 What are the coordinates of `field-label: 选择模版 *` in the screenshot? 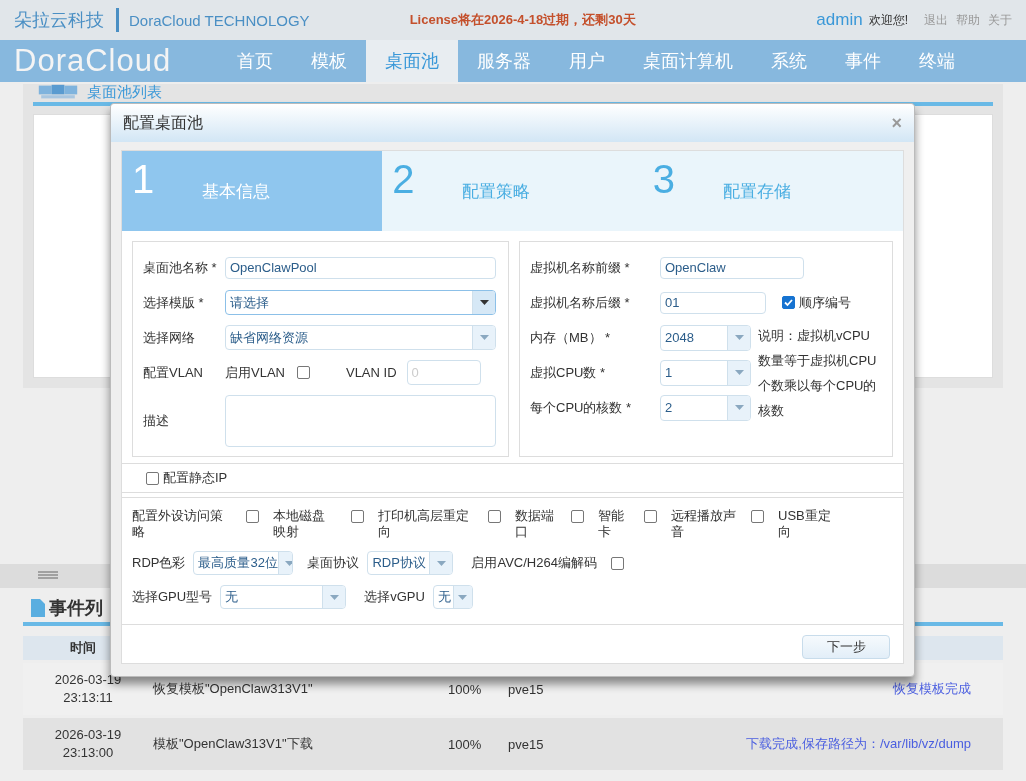 It's located at (174, 302).